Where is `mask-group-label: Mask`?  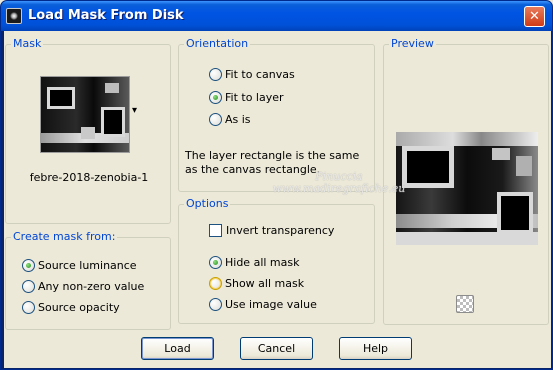 mask-group-label: Mask is located at coordinates (27, 43).